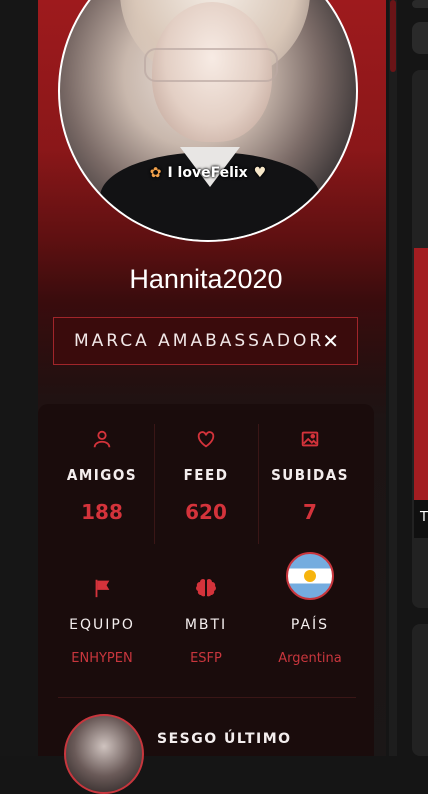 The height and width of the screenshot is (794, 428). Describe the element at coordinates (424, 517) in the screenshot. I see `right-panel-letter: T` at that location.